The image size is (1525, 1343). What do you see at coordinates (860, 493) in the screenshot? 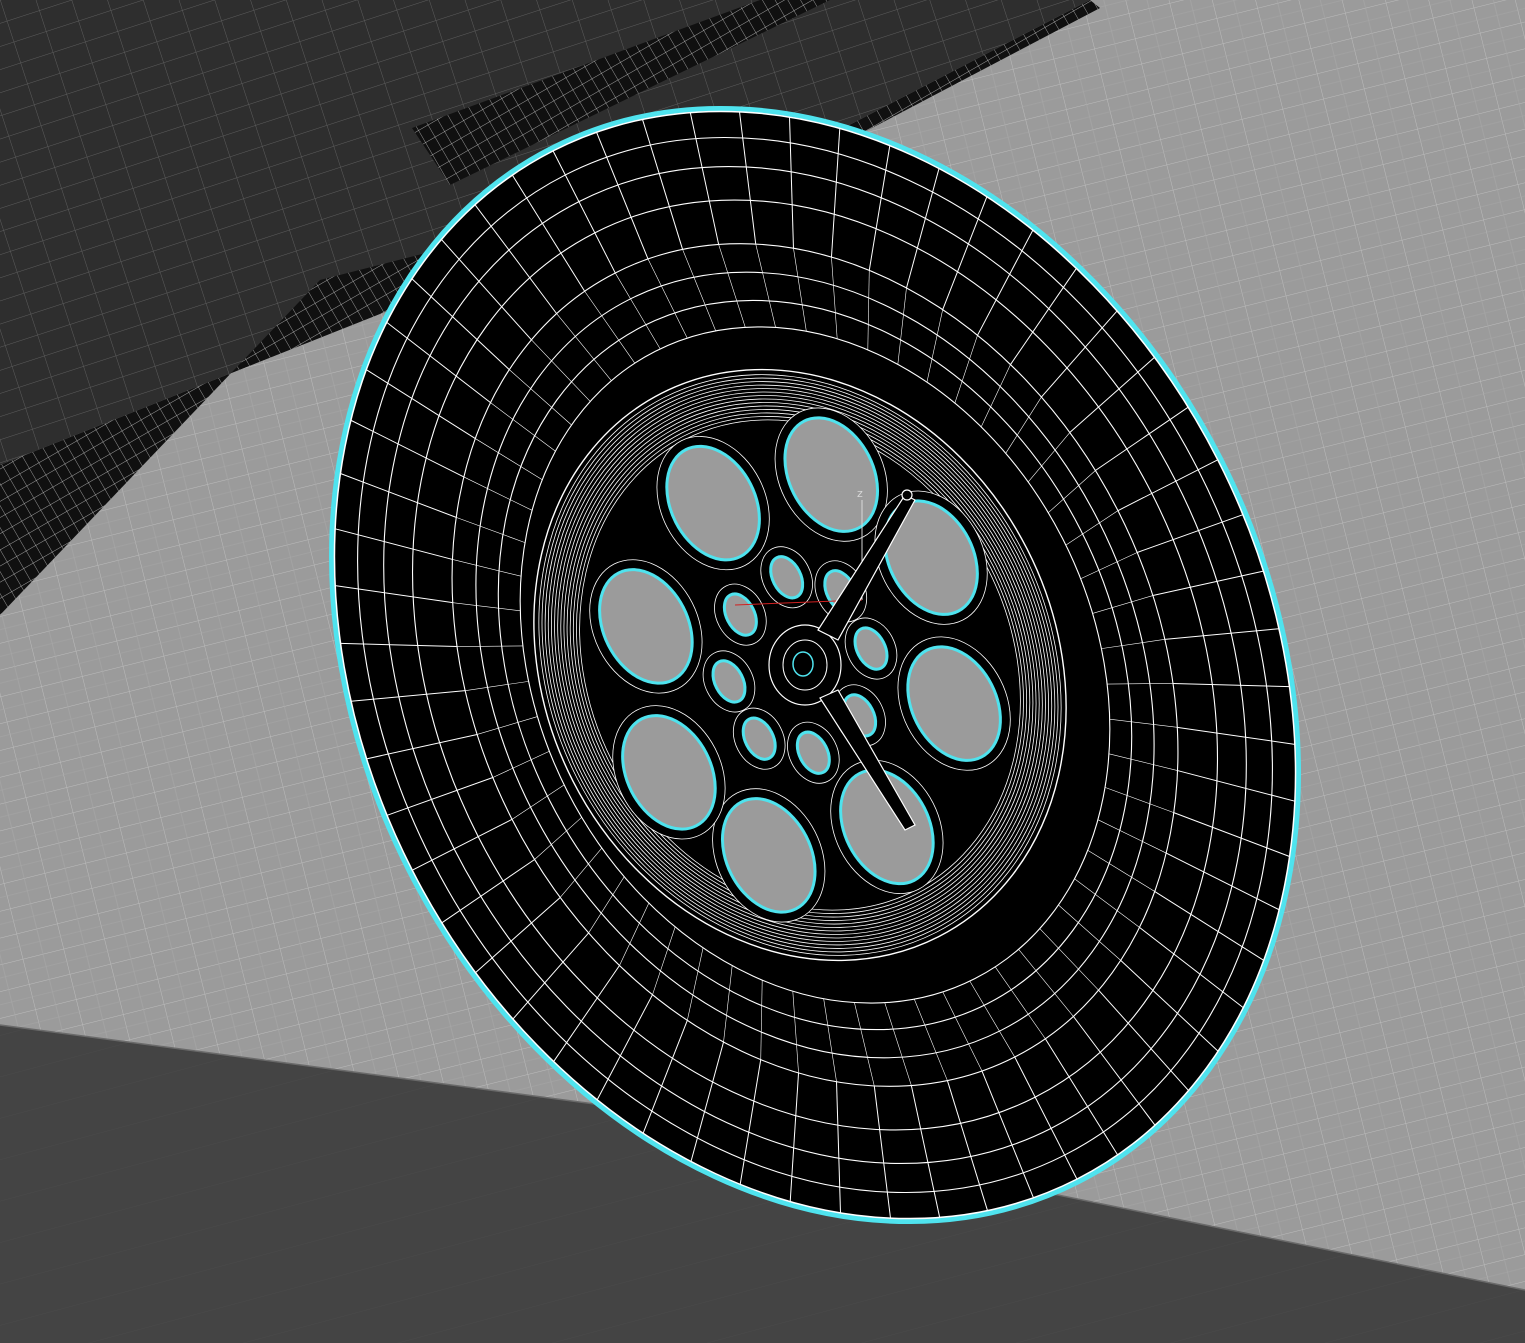
I see `gizmo-axis-label: z` at bounding box center [860, 493].